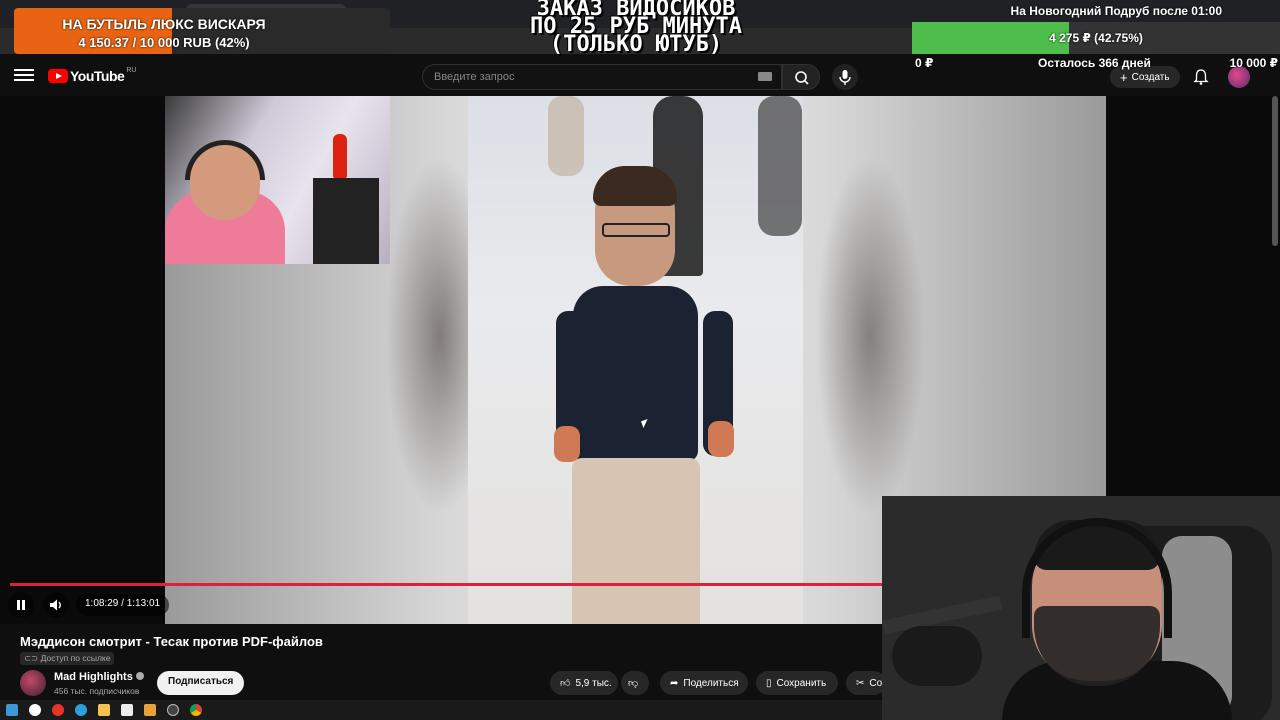 This screenshot has height=720, width=1280. Describe the element at coordinates (58, 76) in the screenshot. I see `youtube-play-icon` at that location.